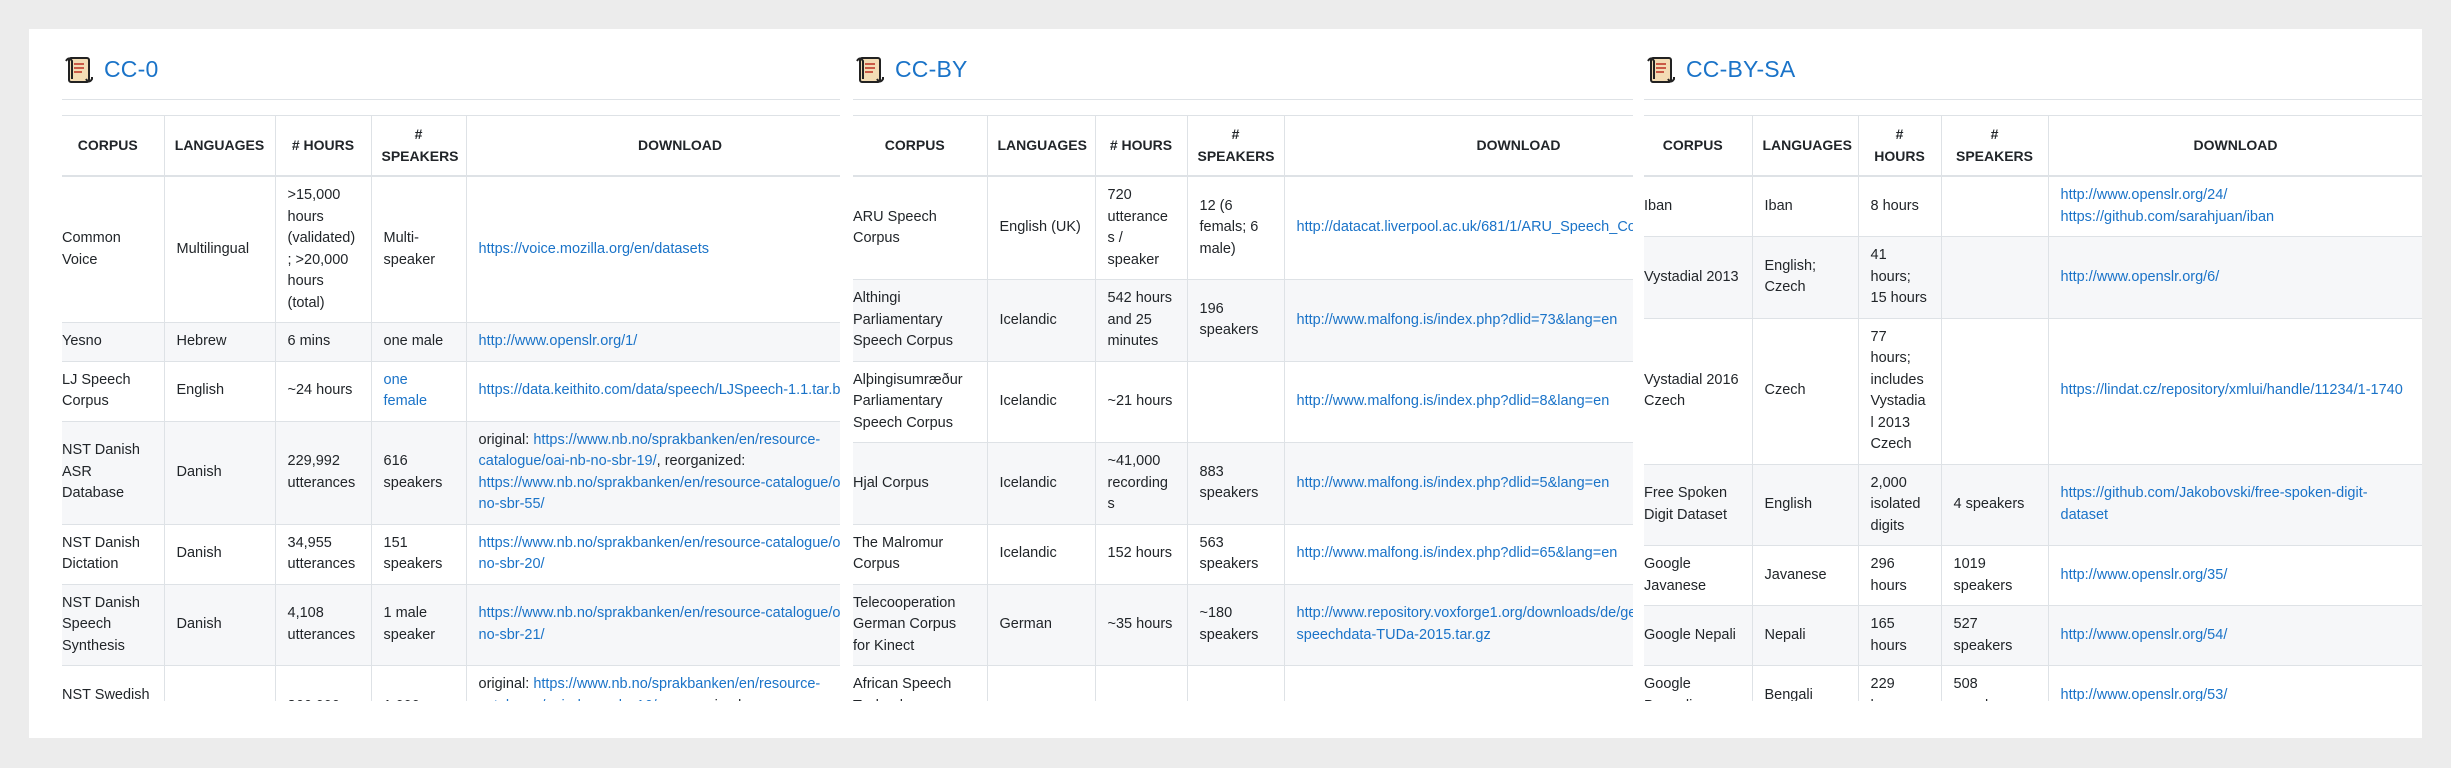  Describe the element at coordinates (219, 683) in the screenshot. I see `cell-languages: Swedish` at that location.